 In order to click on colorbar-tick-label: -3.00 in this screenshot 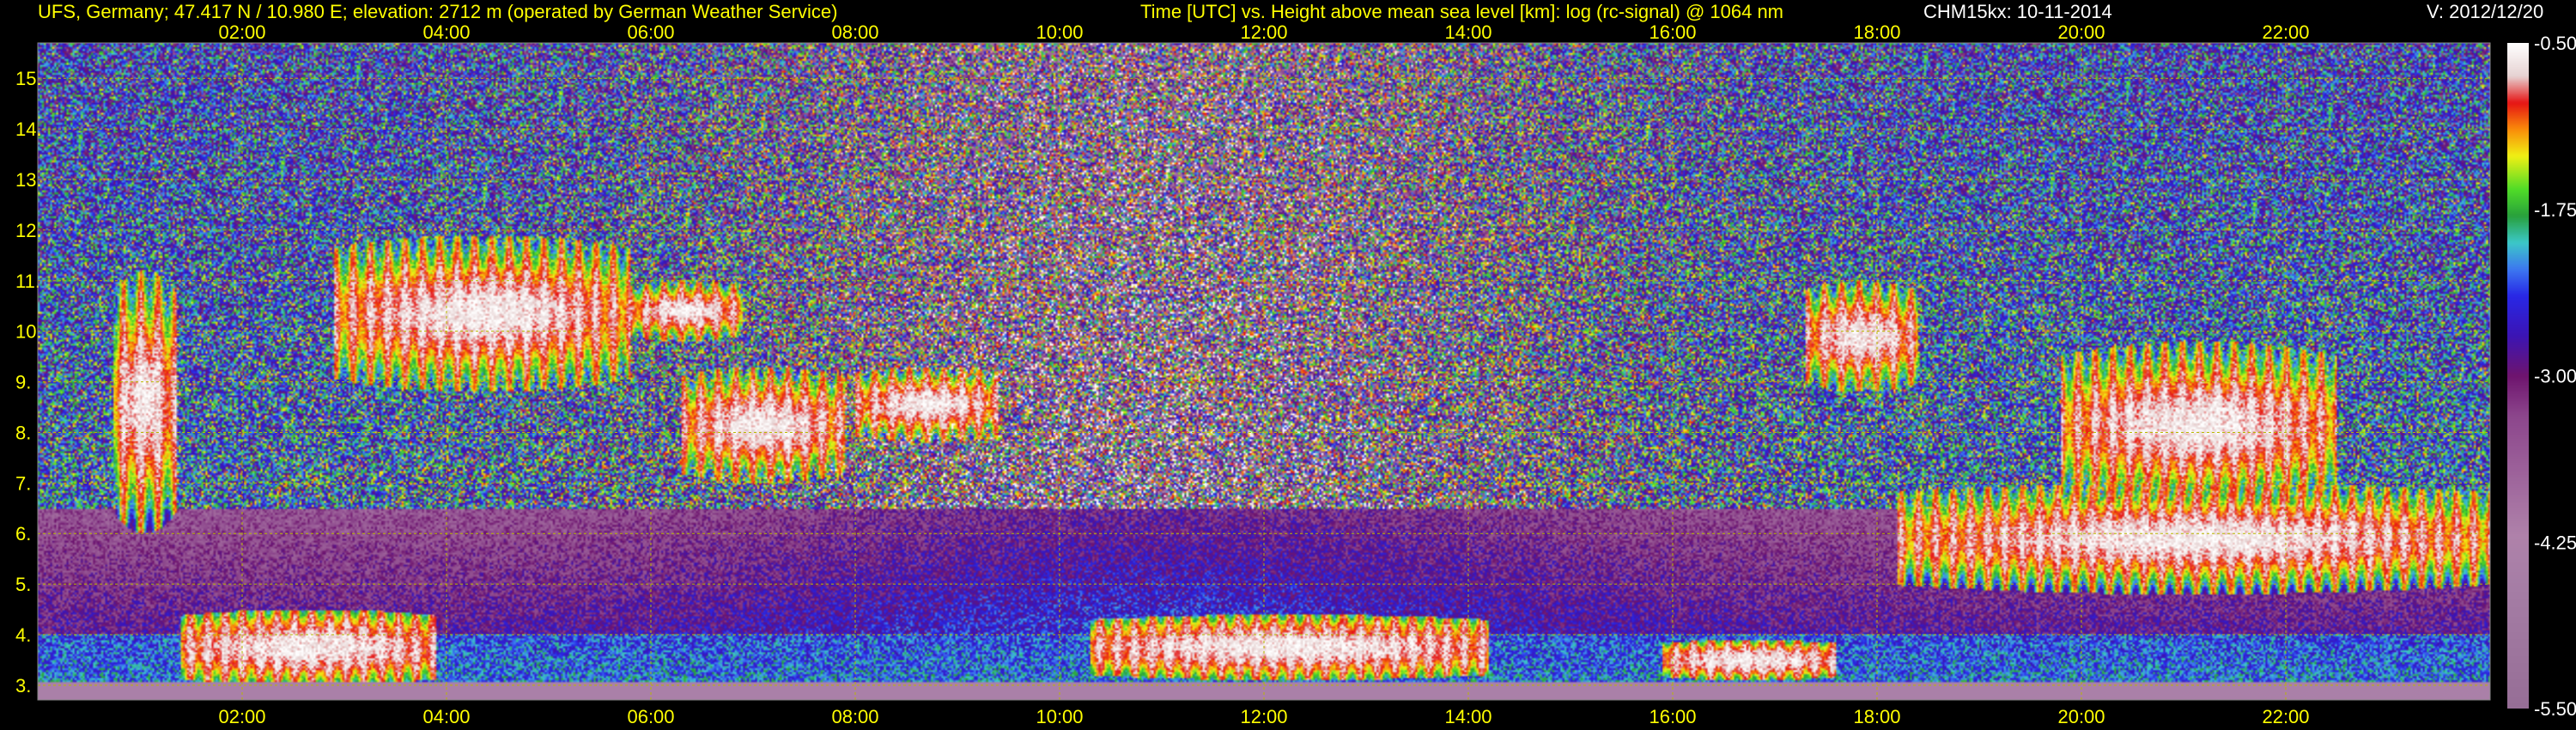, I will do `click(2555, 376)`.